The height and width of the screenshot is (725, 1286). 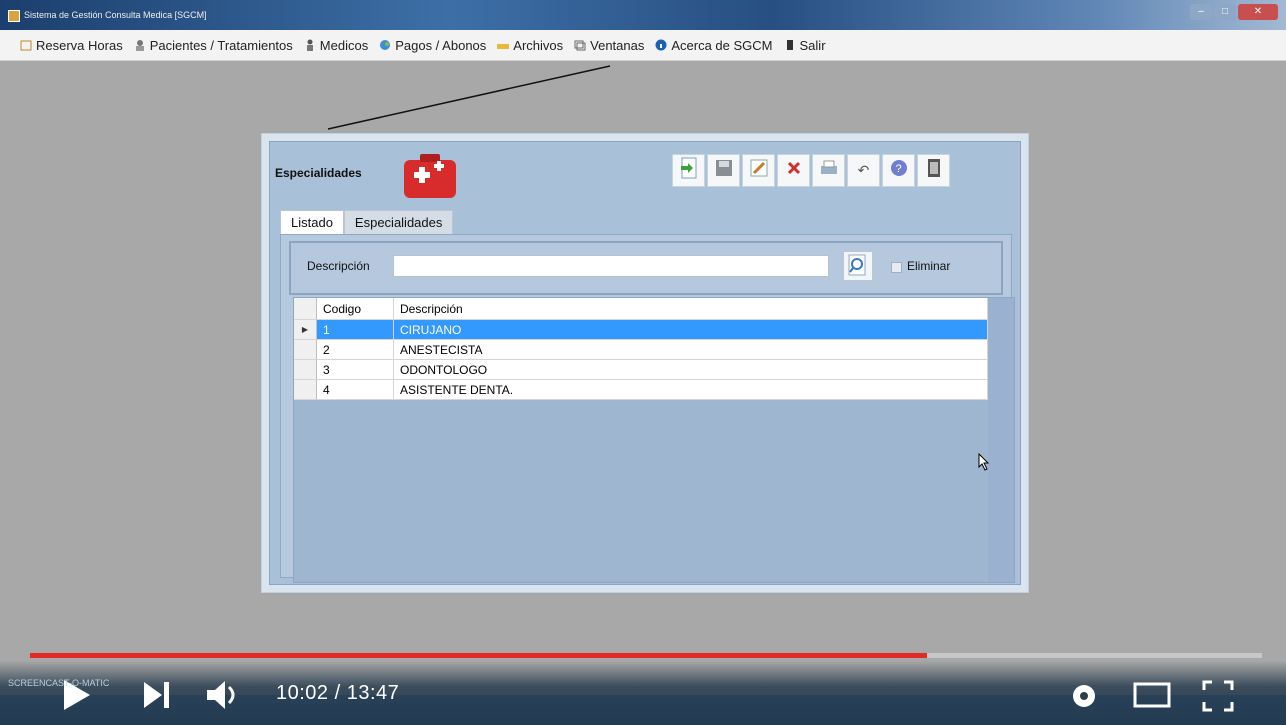 What do you see at coordinates (355, 389) in the screenshot?
I see `cell-codigo: 4` at bounding box center [355, 389].